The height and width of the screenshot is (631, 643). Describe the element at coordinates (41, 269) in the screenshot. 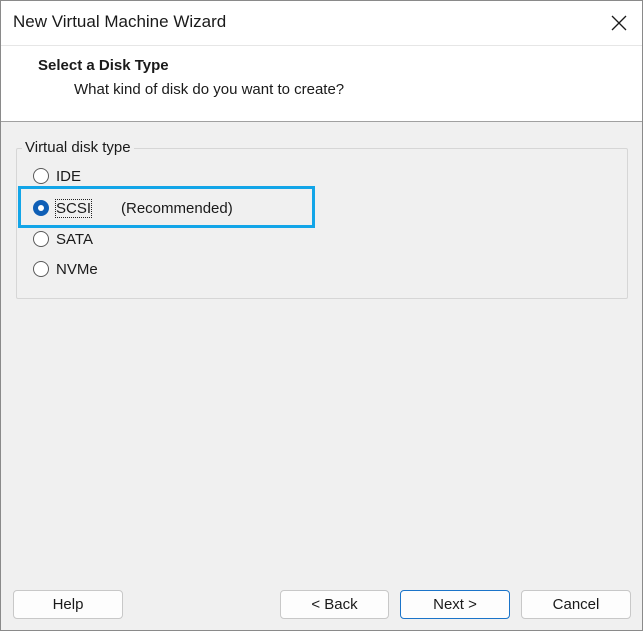

I see `radio-button-nvme` at that location.